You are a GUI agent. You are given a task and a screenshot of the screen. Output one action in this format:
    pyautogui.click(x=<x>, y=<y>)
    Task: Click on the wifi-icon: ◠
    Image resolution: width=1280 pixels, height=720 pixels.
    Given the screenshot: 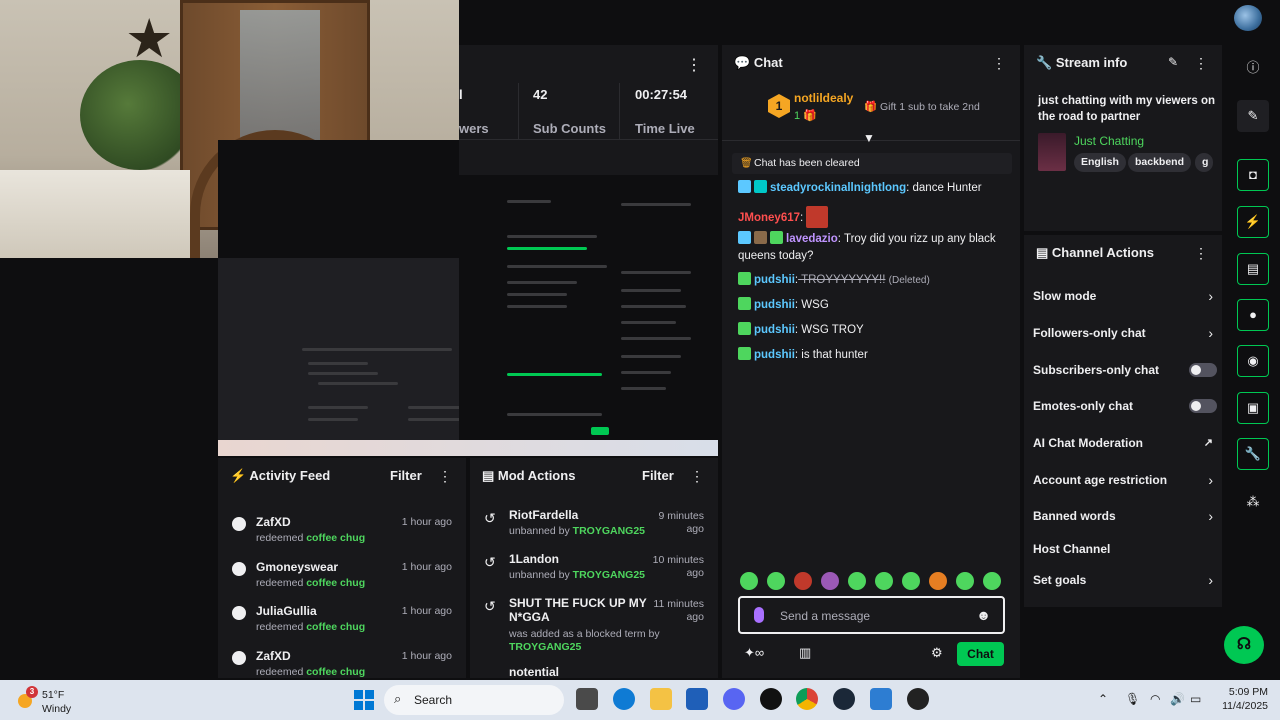 What is the action you would take?
    pyautogui.click(x=1155, y=699)
    